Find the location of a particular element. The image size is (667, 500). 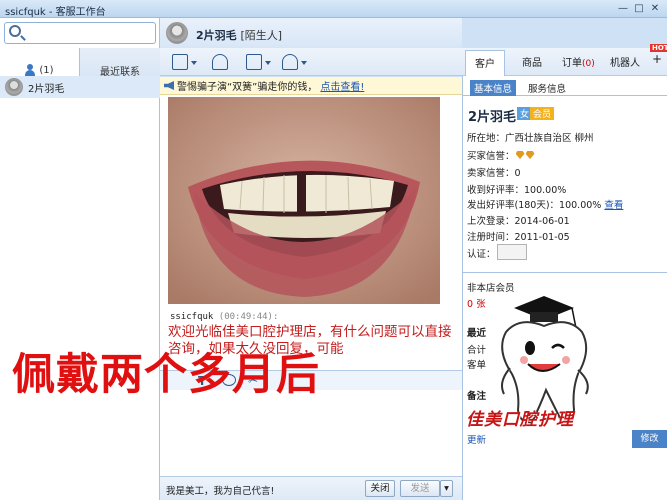

buyer-credit-label: 买家信誉： is located at coordinates (491, 156).